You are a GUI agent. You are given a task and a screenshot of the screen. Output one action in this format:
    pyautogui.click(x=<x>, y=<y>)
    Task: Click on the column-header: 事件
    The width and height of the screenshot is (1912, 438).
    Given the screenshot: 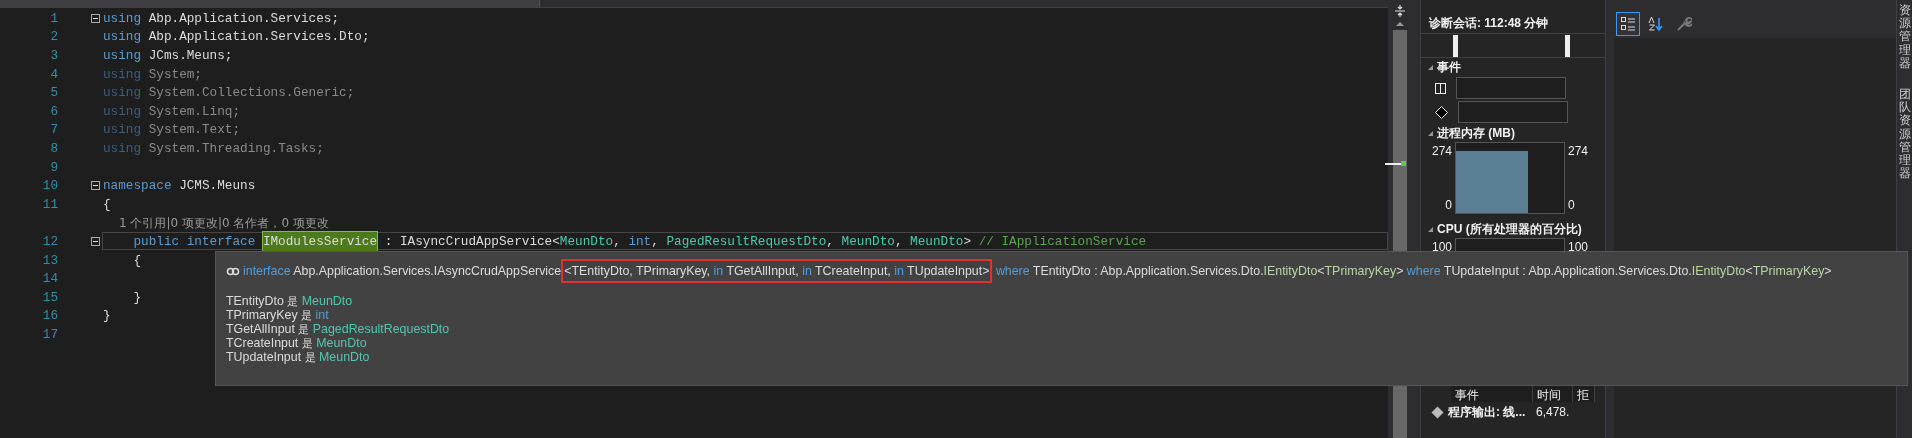 What is the action you would take?
    pyautogui.click(x=1492, y=394)
    